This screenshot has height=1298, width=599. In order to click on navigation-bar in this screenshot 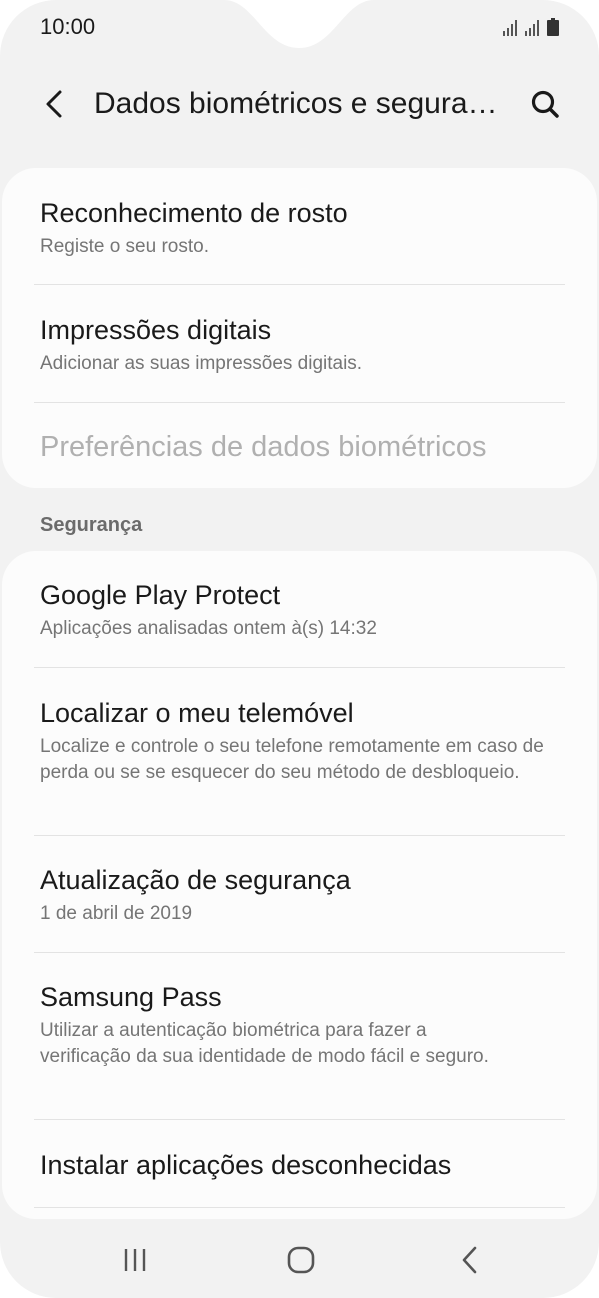, I will do `click(299, 1260)`.